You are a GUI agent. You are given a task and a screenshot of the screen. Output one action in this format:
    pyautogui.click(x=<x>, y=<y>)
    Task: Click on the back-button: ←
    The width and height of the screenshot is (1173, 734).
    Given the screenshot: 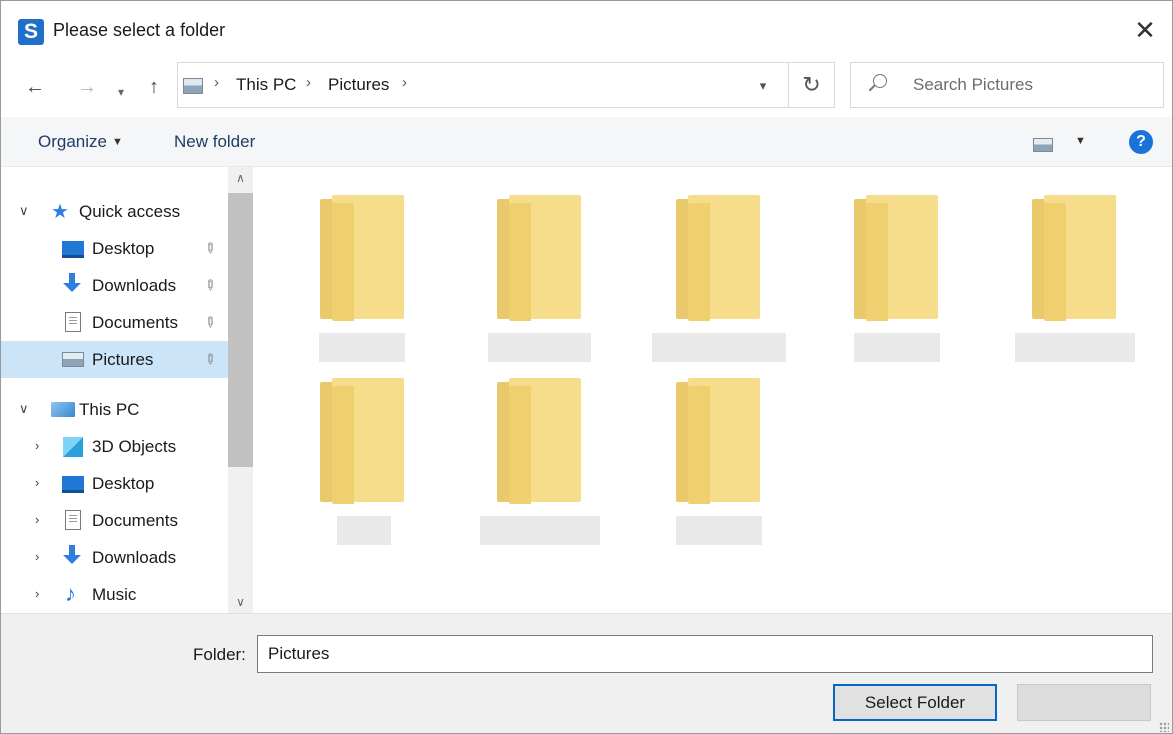 What is the action you would take?
    pyautogui.click(x=35, y=87)
    